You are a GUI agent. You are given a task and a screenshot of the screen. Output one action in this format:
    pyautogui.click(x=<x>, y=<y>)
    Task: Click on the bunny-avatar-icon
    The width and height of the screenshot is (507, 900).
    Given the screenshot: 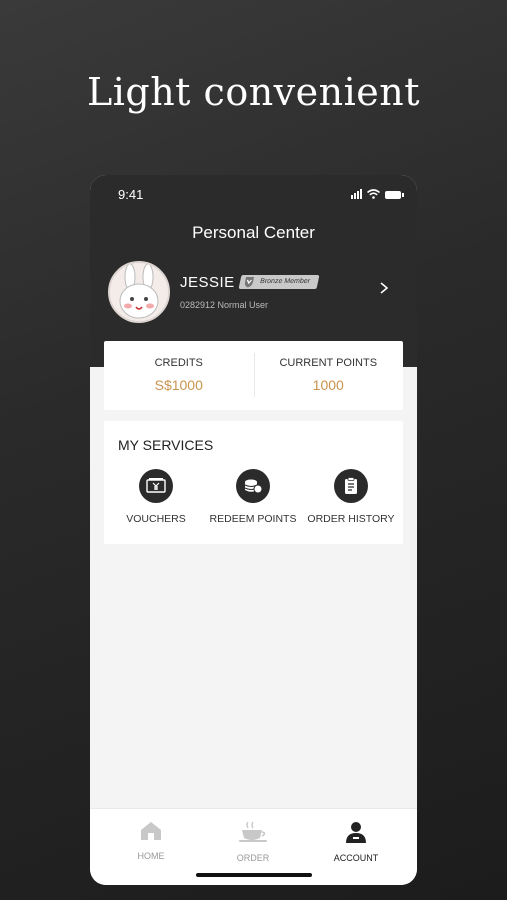 What is the action you would take?
    pyautogui.click(x=139, y=291)
    